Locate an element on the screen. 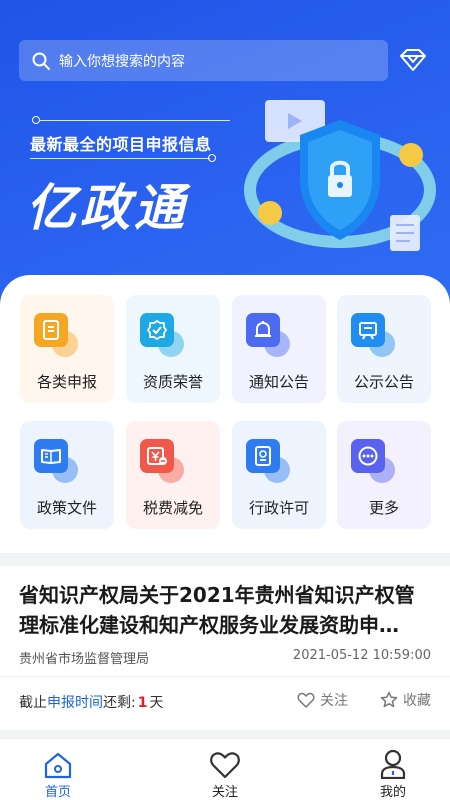 The width and height of the screenshot is (450, 800). deadline-prefix: 截止 is located at coordinates (33, 703).